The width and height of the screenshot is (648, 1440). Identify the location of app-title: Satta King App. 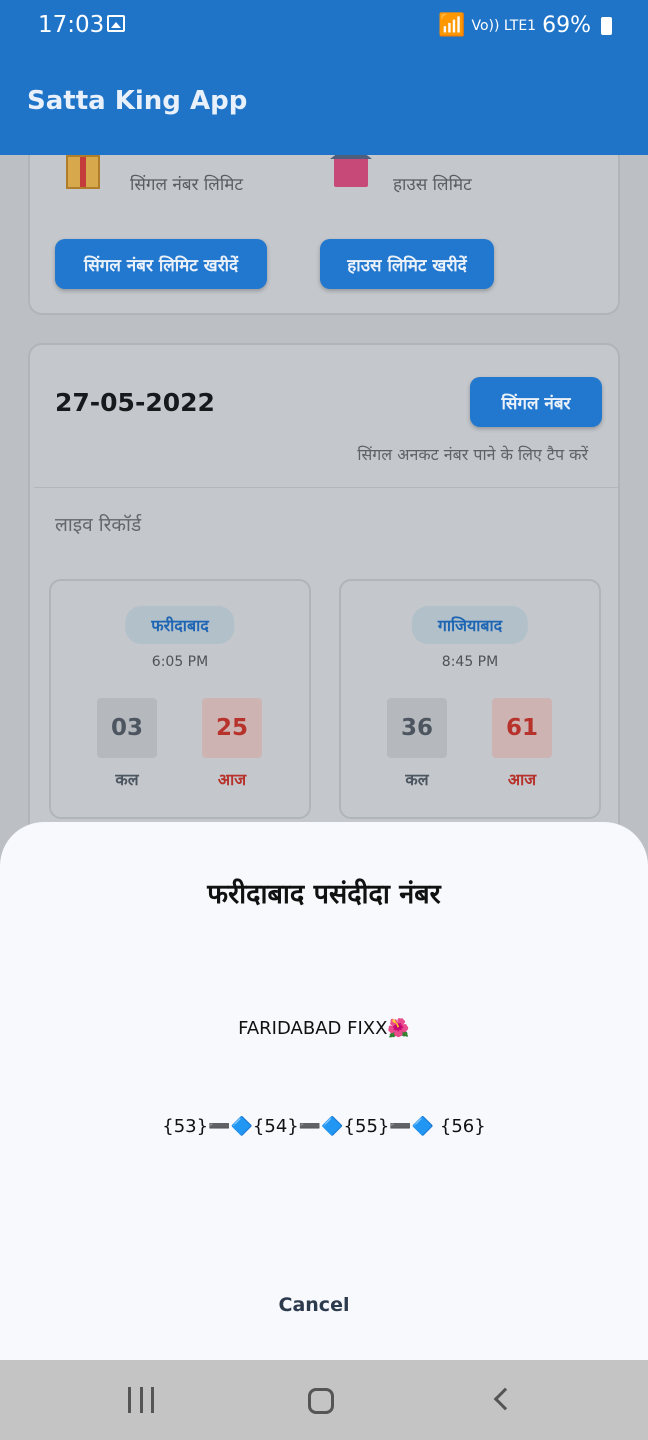
(137, 101).